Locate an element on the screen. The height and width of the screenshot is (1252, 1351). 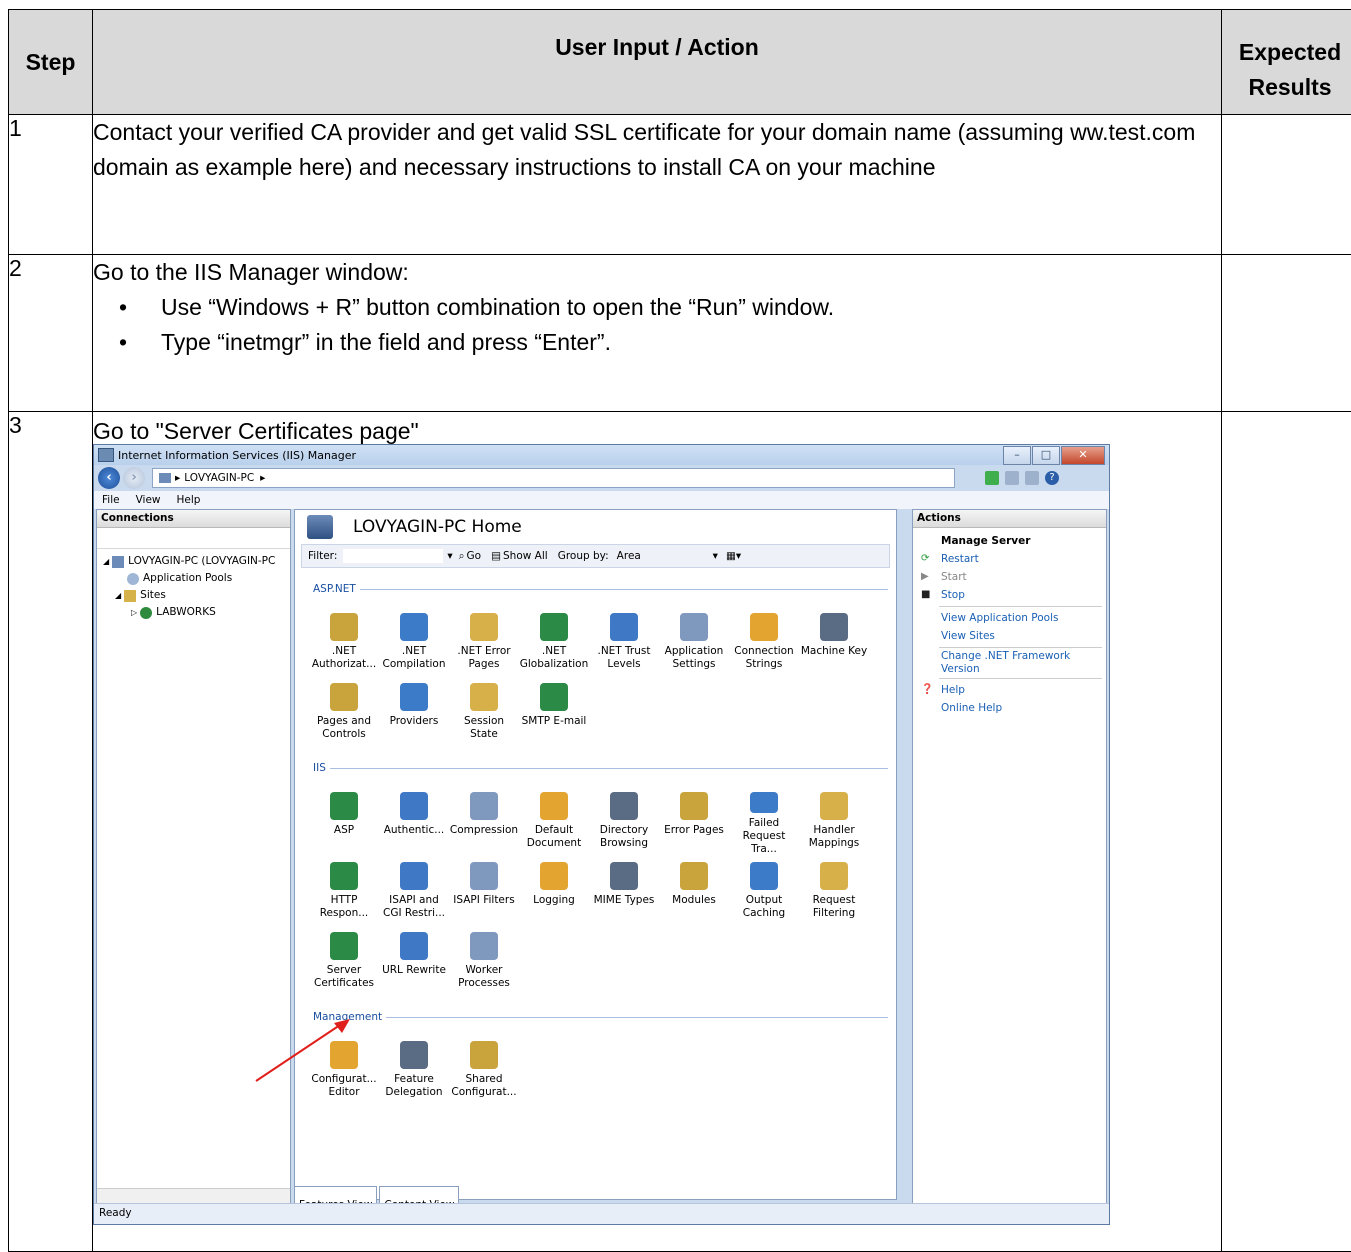
feature-item: SMTP E-mail is located at coordinates (554, 712).